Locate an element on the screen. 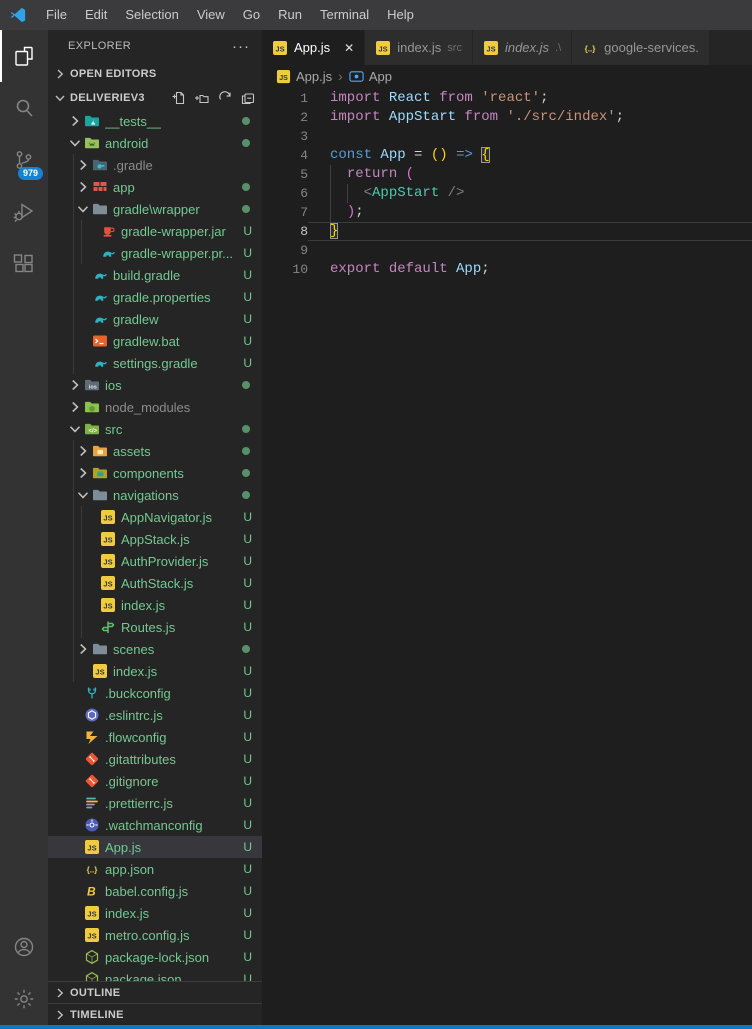 The width and height of the screenshot is (752, 1029). tree-item-.gradle: .gradle is located at coordinates (155, 165).